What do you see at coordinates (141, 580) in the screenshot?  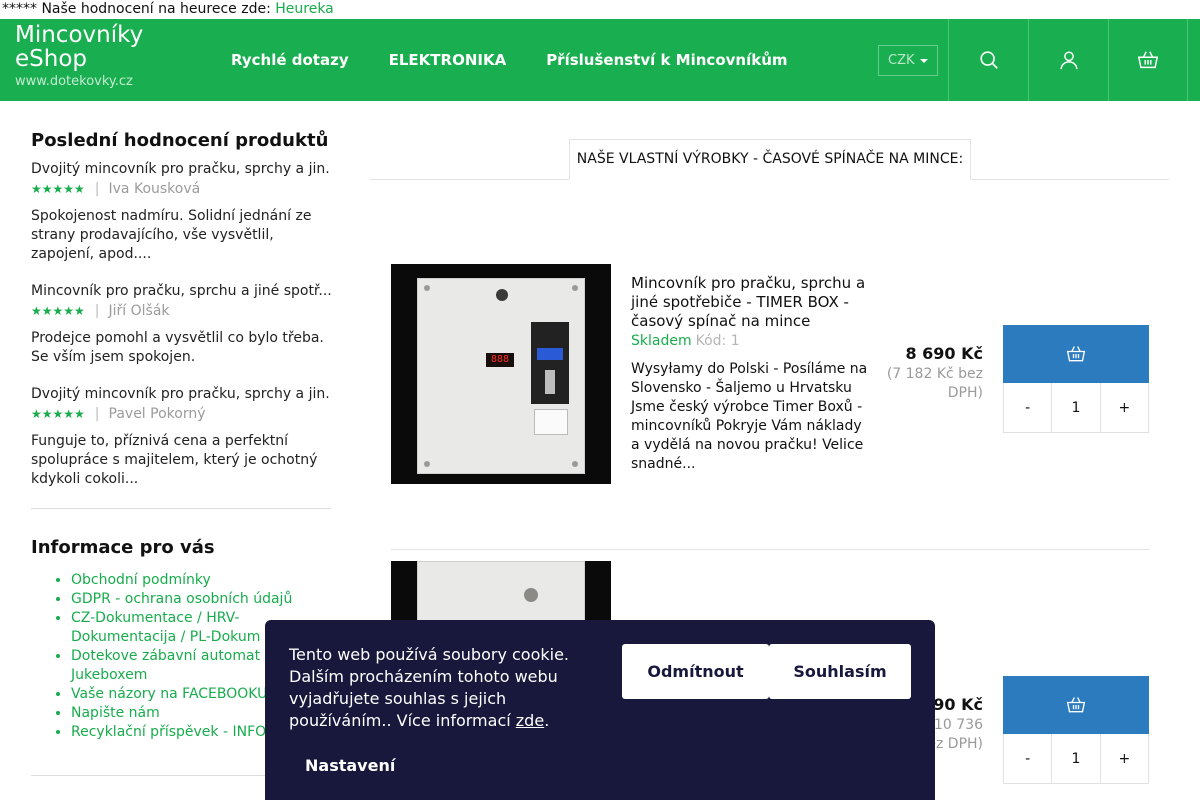 I see `link-obchodni-podminky: Obchodní podmínky` at bounding box center [141, 580].